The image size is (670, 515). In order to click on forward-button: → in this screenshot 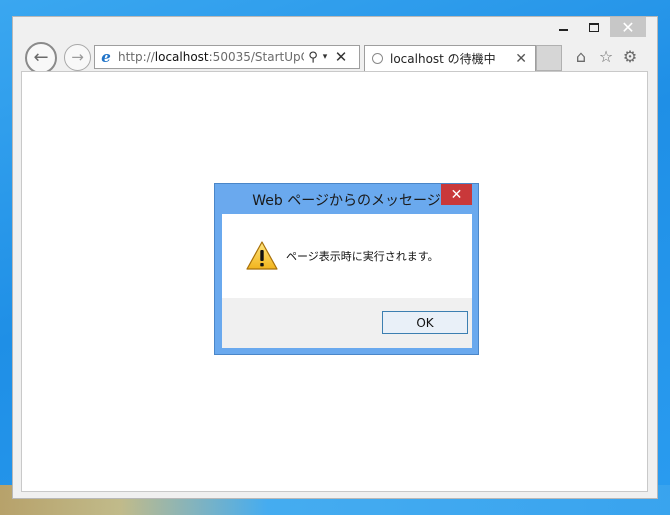, I will do `click(77, 57)`.